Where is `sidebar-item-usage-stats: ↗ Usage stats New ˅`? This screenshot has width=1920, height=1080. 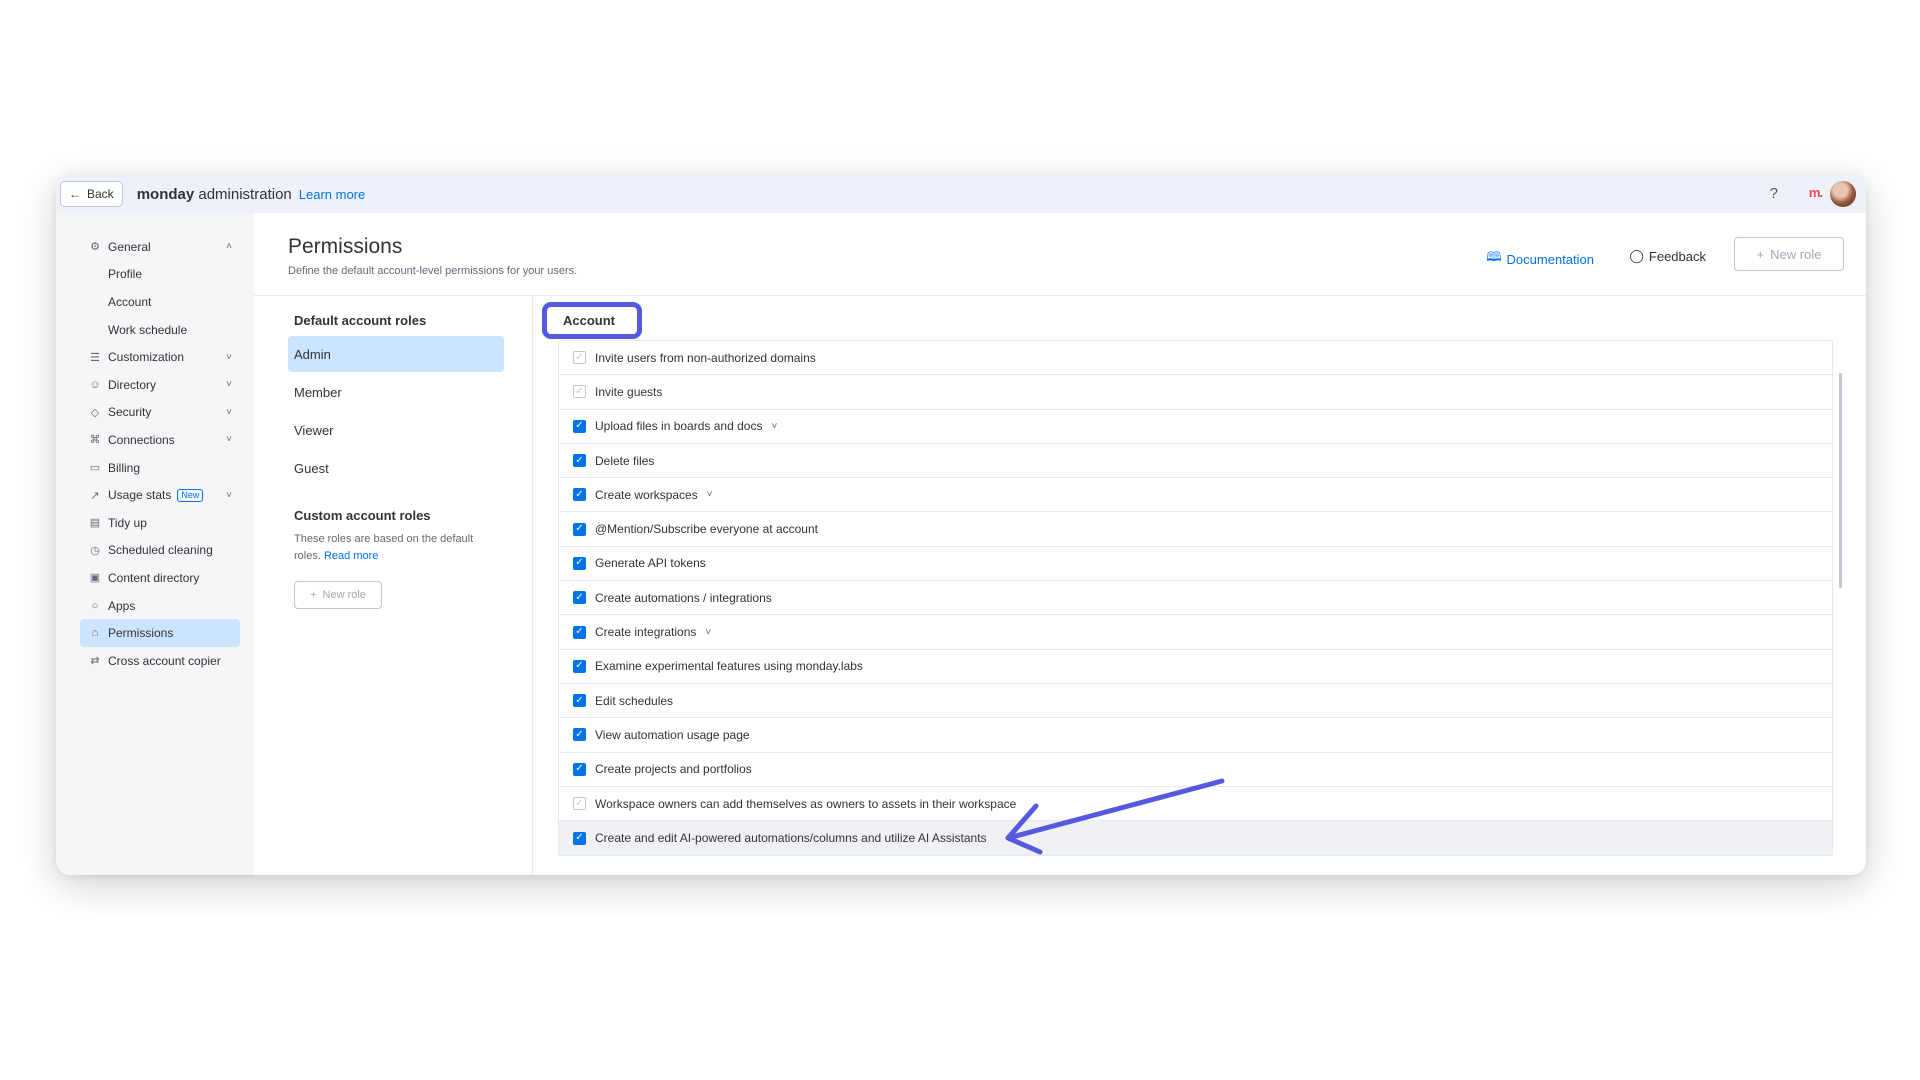
sidebar-item-usage-stats: ↗ Usage stats New ˅ is located at coordinates (160, 495).